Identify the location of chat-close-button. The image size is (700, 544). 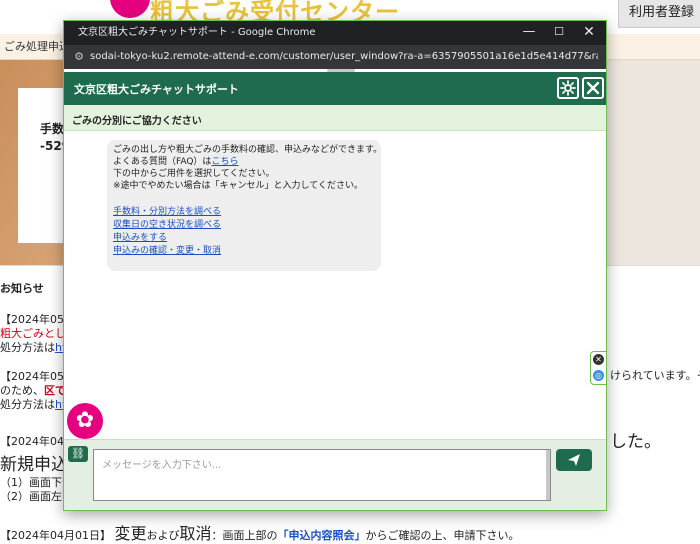
(593, 88).